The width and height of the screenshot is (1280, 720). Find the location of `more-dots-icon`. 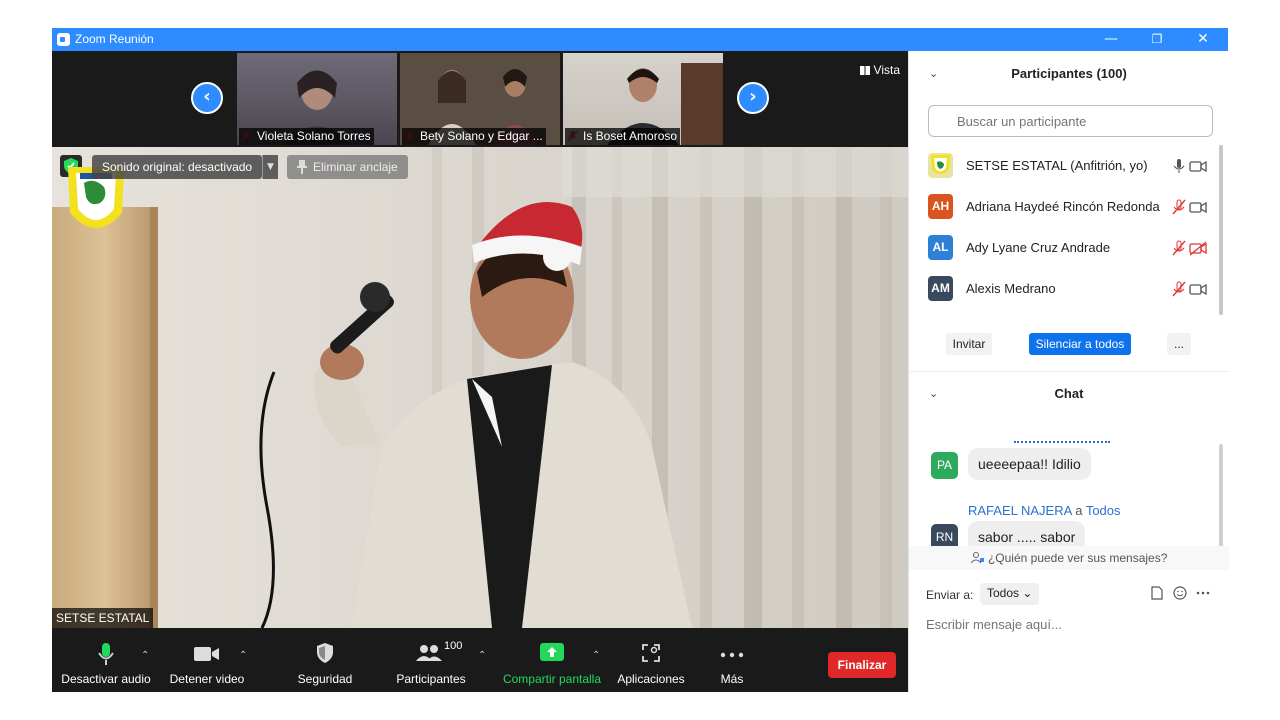

more-dots-icon is located at coordinates (732, 655).